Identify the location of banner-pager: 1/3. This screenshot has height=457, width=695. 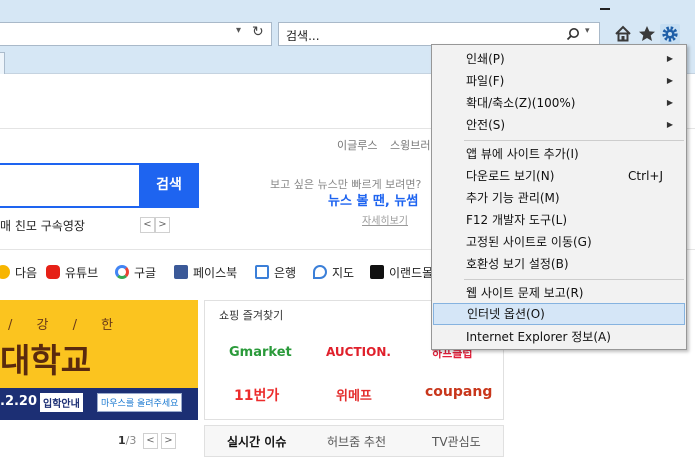
(127, 440).